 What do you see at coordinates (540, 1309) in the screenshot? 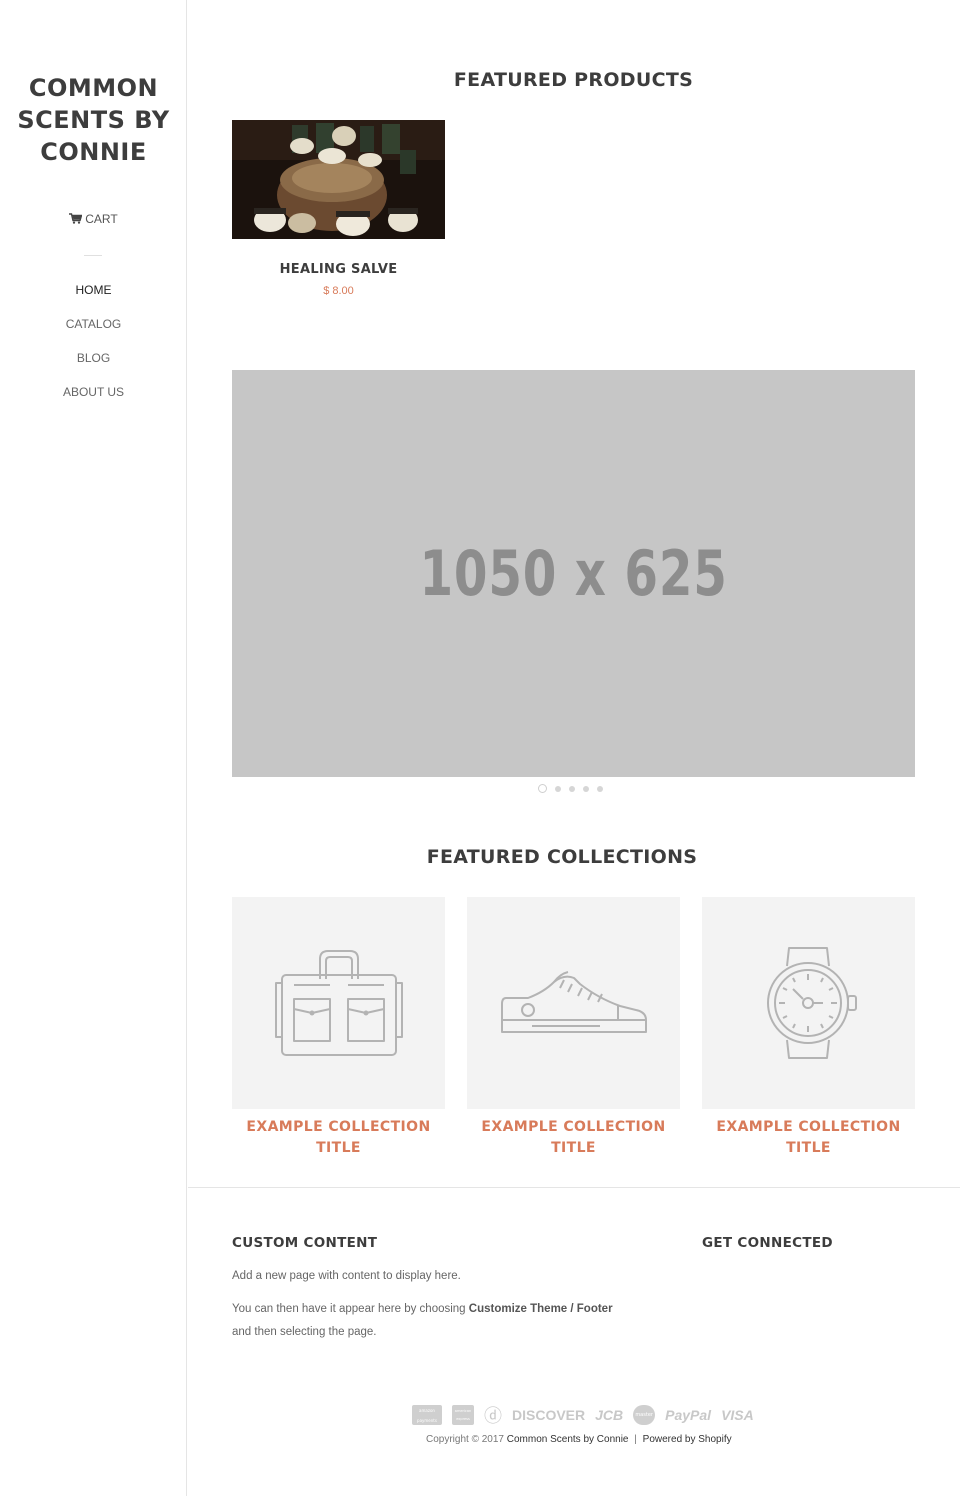
I see `customize-theme-path: Customize Theme / Footer` at bounding box center [540, 1309].